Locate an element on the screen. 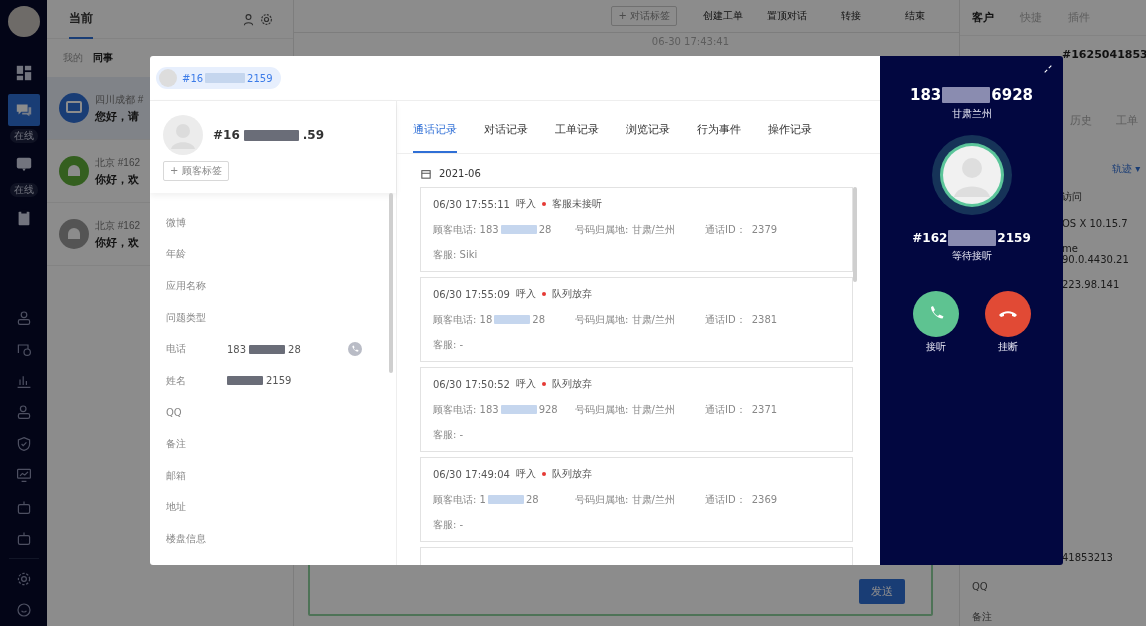 This screenshot has height=626, width=1146. caller-location: 甘肃兰州 is located at coordinates (971, 114).